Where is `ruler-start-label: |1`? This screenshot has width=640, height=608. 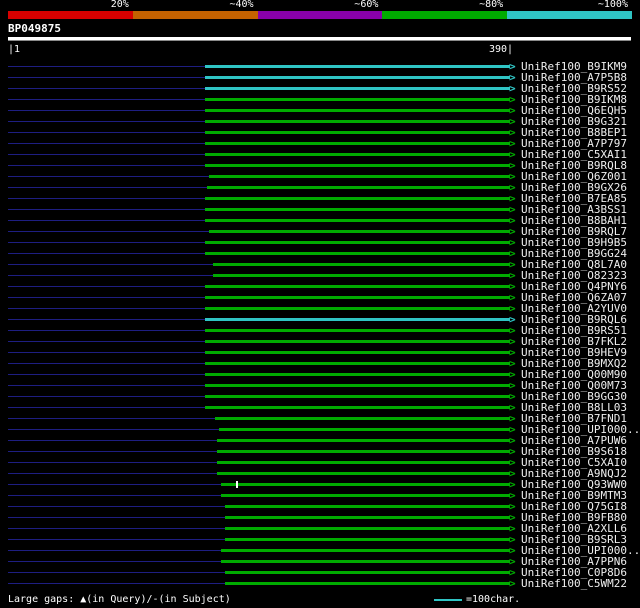 ruler-start-label: |1 is located at coordinates (14, 49).